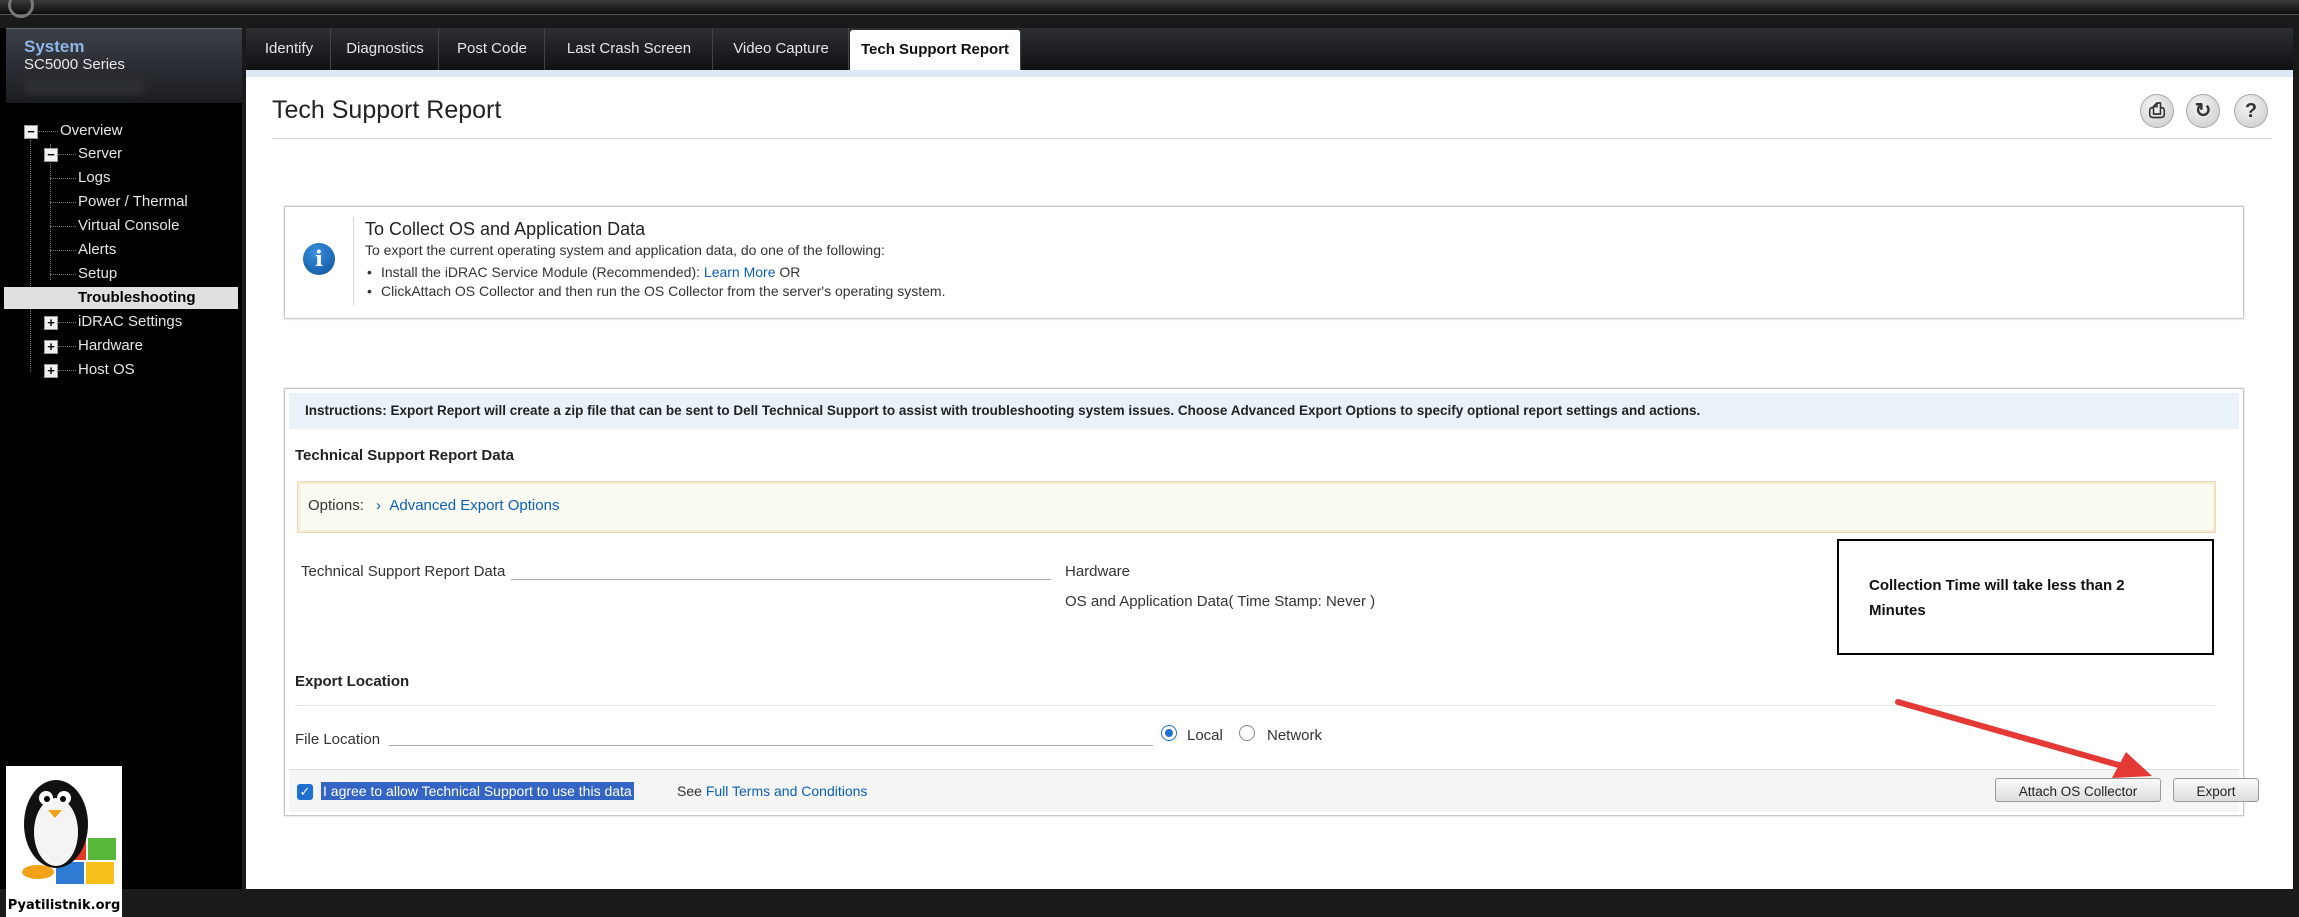 This screenshot has width=2299, height=917. Describe the element at coordinates (110, 346) in the screenshot. I see `tree-item-hardware: Hardware` at that location.